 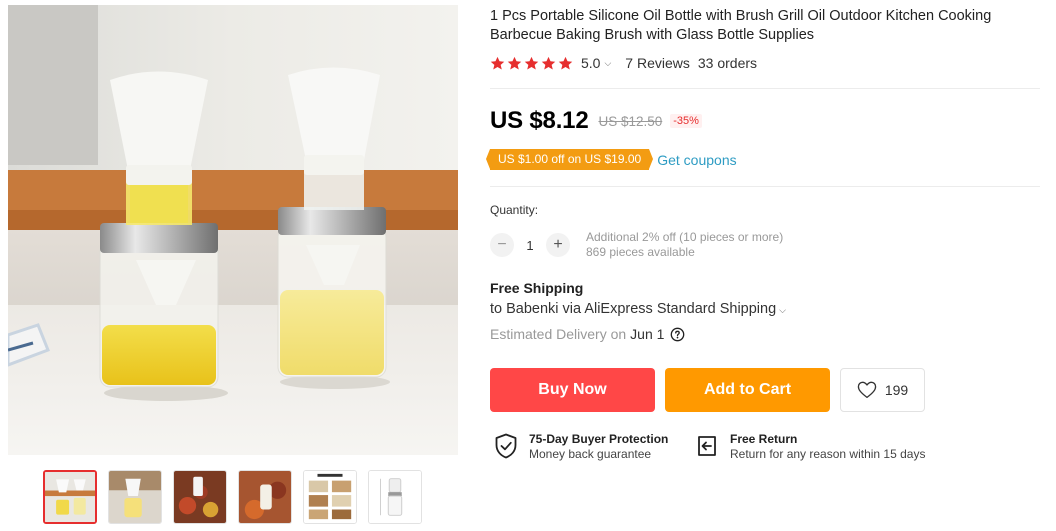 I want to click on buy-now-button: Buy Now, so click(x=572, y=390).